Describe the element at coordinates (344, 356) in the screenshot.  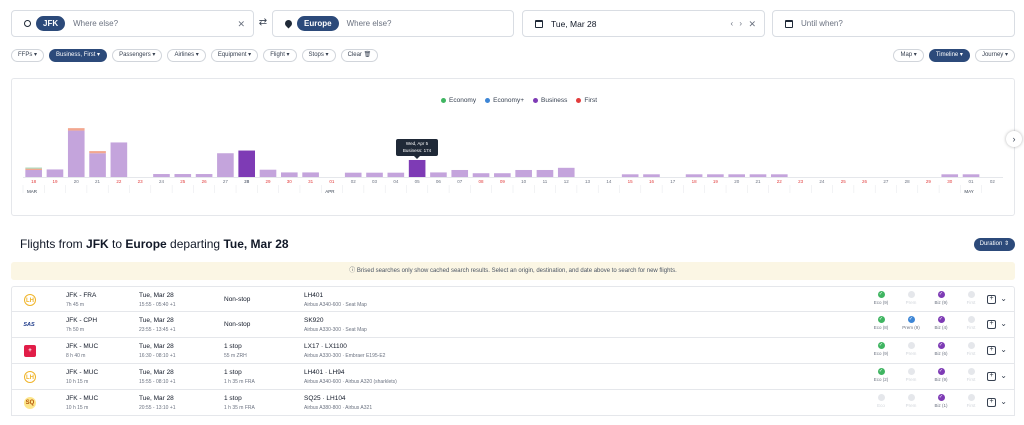
I see `equipment-text: Airbus A330-300 · Embraer E195-E2` at that location.